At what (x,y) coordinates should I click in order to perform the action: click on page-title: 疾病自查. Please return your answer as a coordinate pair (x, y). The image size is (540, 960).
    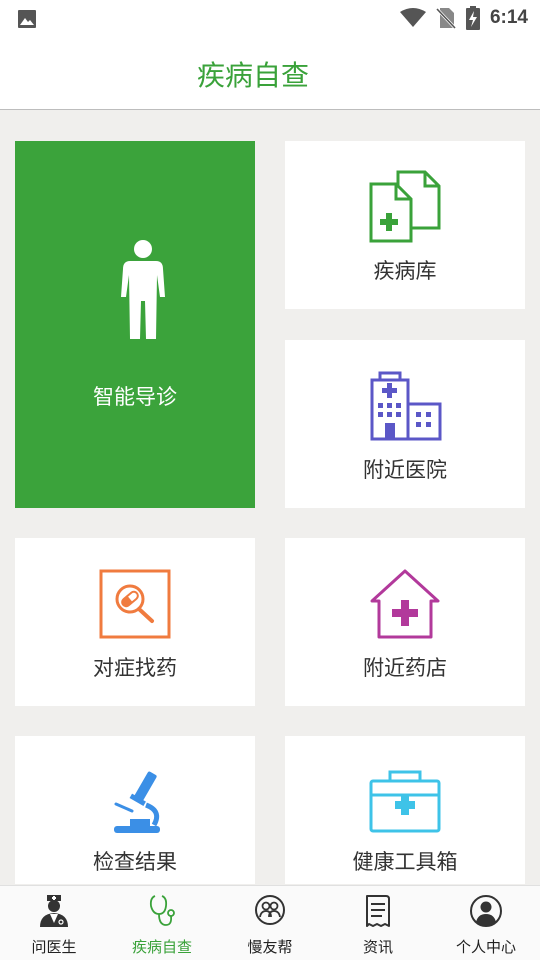
    Looking at the image, I should click on (252, 75).